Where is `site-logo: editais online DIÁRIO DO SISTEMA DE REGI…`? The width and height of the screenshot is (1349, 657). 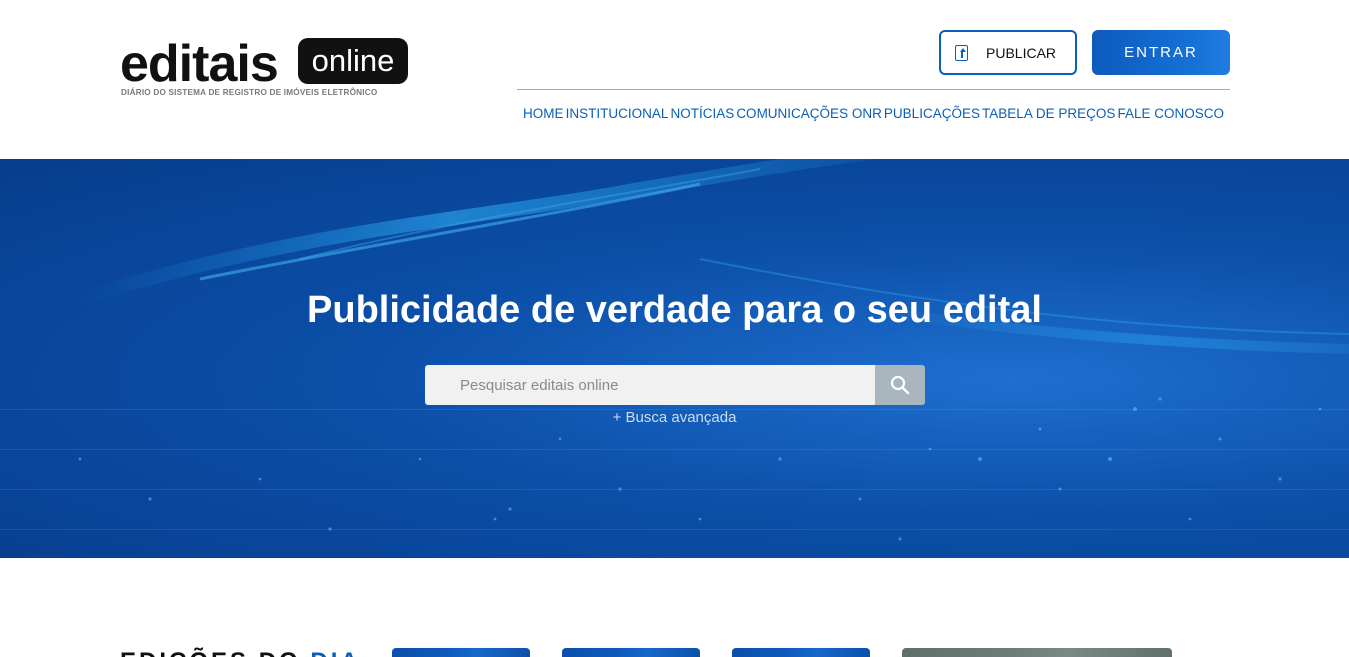 site-logo: editais online DIÁRIO DO SISTEMA DE REGI… is located at coordinates (265, 69).